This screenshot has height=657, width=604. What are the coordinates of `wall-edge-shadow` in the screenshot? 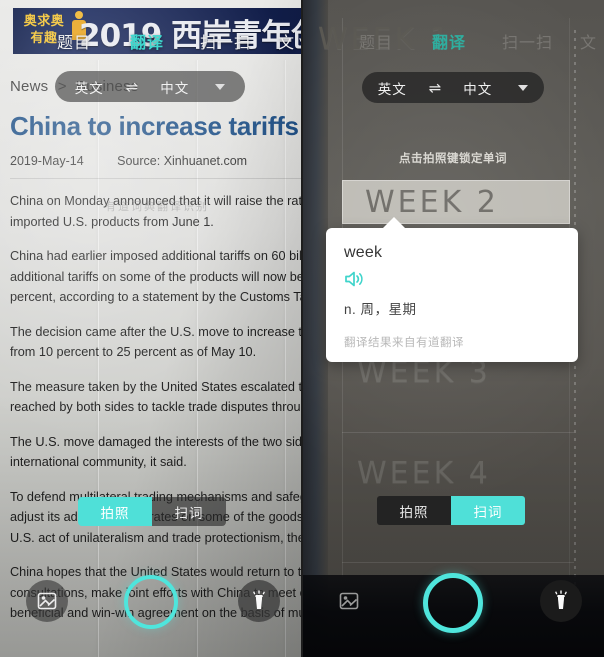 It's located at (315, 328).